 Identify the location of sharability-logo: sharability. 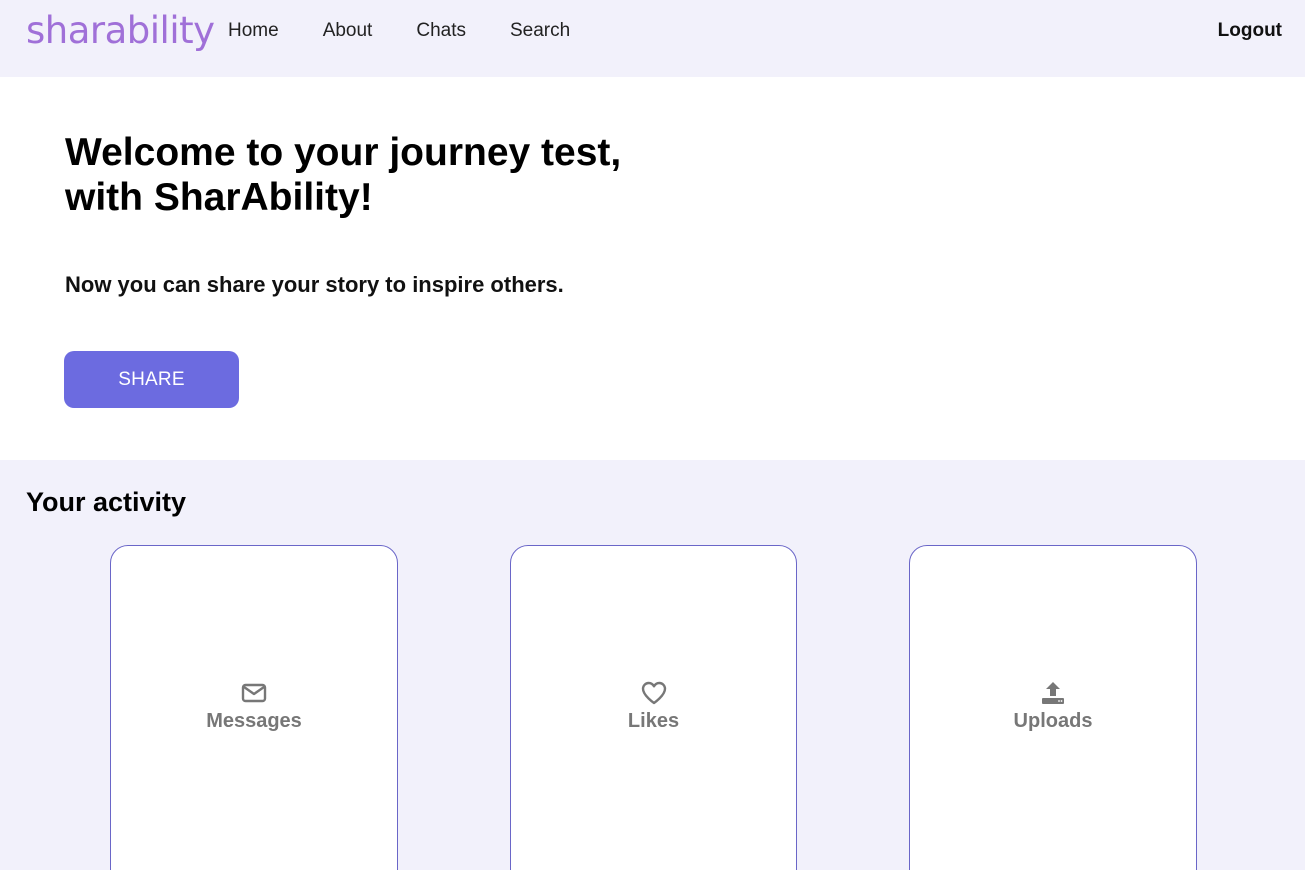
(120, 31).